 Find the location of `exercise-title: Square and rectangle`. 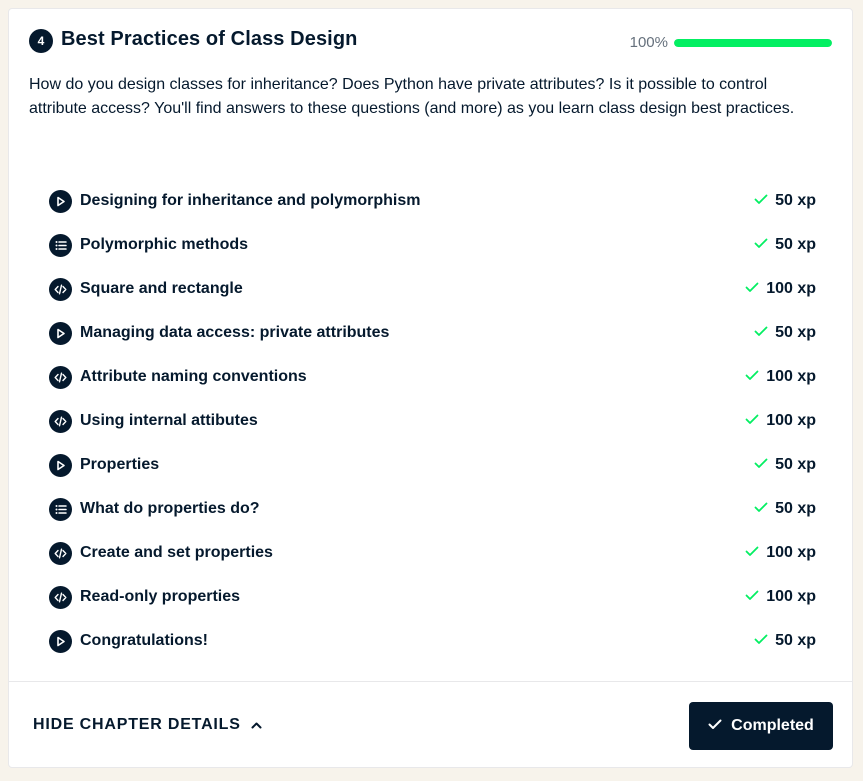

exercise-title: Square and rectangle is located at coordinates (161, 288).